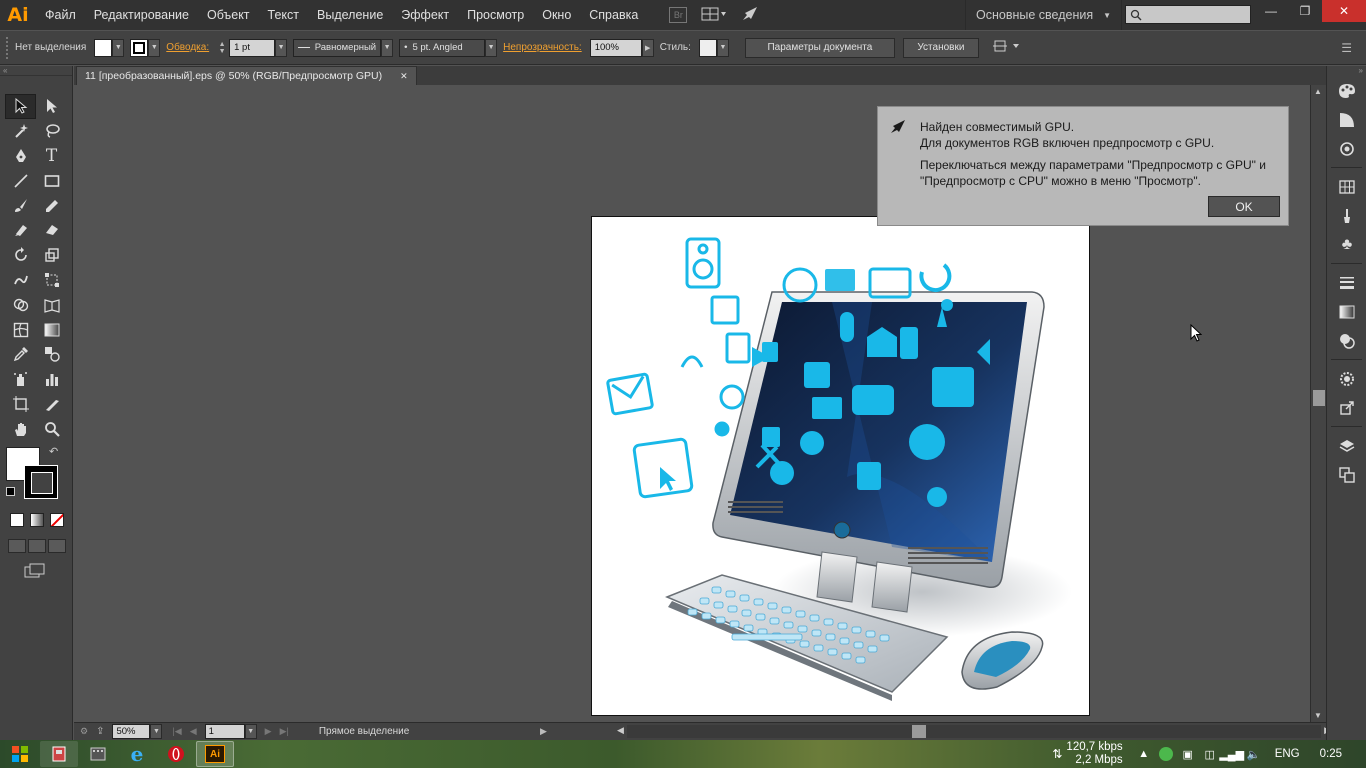 Image resolution: width=1366 pixels, height=768 pixels. What do you see at coordinates (228, 15) in the screenshot?
I see `menu-object: Объект` at bounding box center [228, 15].